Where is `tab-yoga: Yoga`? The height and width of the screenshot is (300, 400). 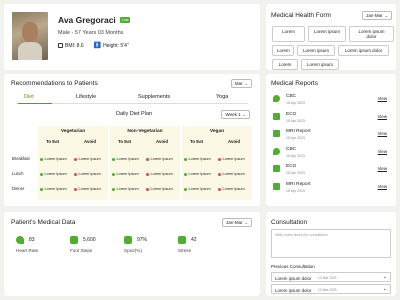
tab-yoga: Yoga is located at coordinates (222, 97).